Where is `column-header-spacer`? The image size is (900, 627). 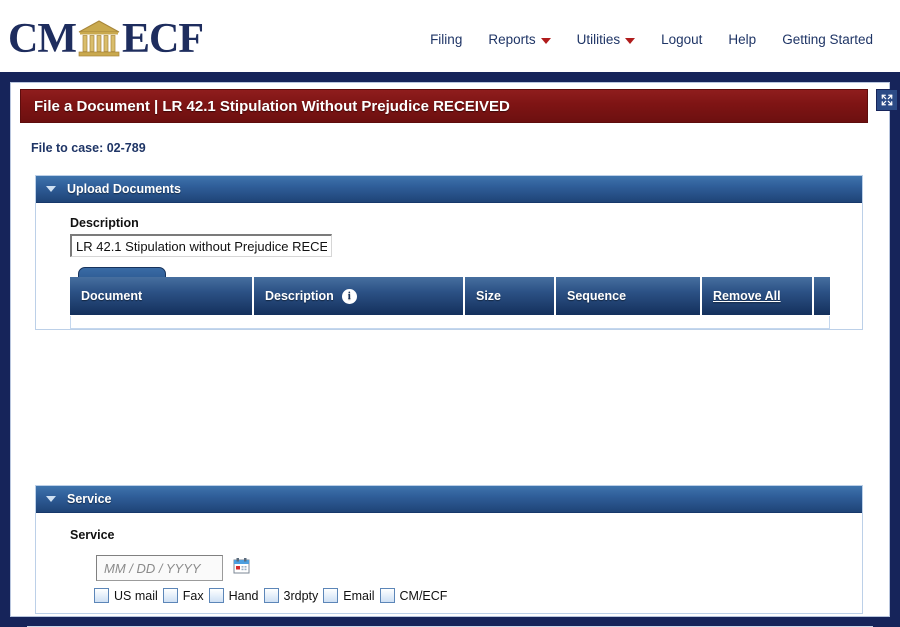 column-header-spacer is located at coordinates (822, 296).